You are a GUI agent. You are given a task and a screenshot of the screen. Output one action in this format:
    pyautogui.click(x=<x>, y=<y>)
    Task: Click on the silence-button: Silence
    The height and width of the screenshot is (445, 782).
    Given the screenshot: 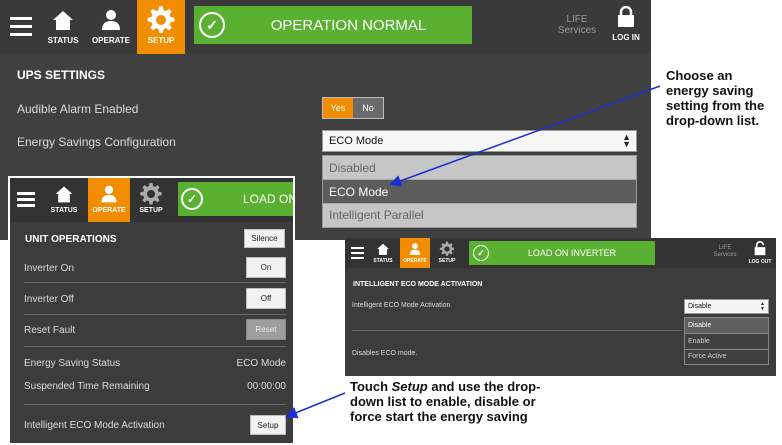 What is the action you would take?
    pyautogui.click(x=264, y=238)
    